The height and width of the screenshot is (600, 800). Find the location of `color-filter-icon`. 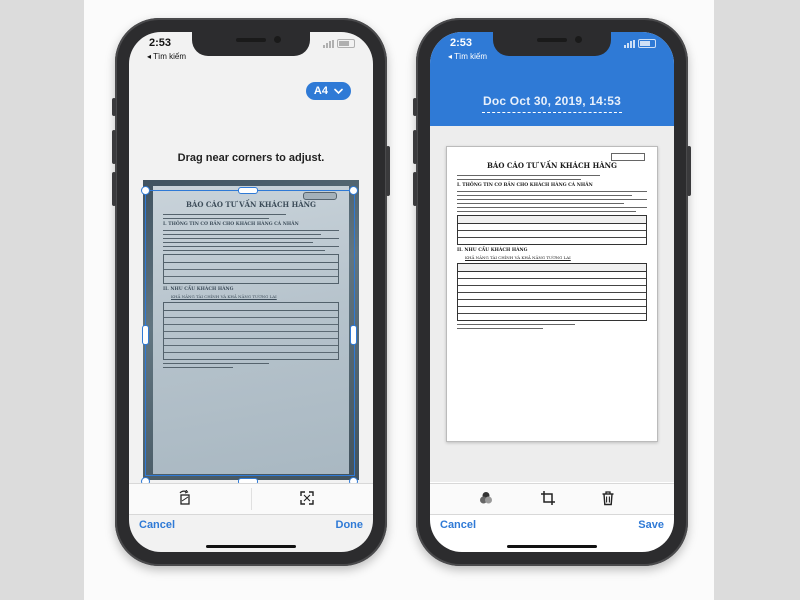

color-filter-icon is located at coordinates (486, 498).